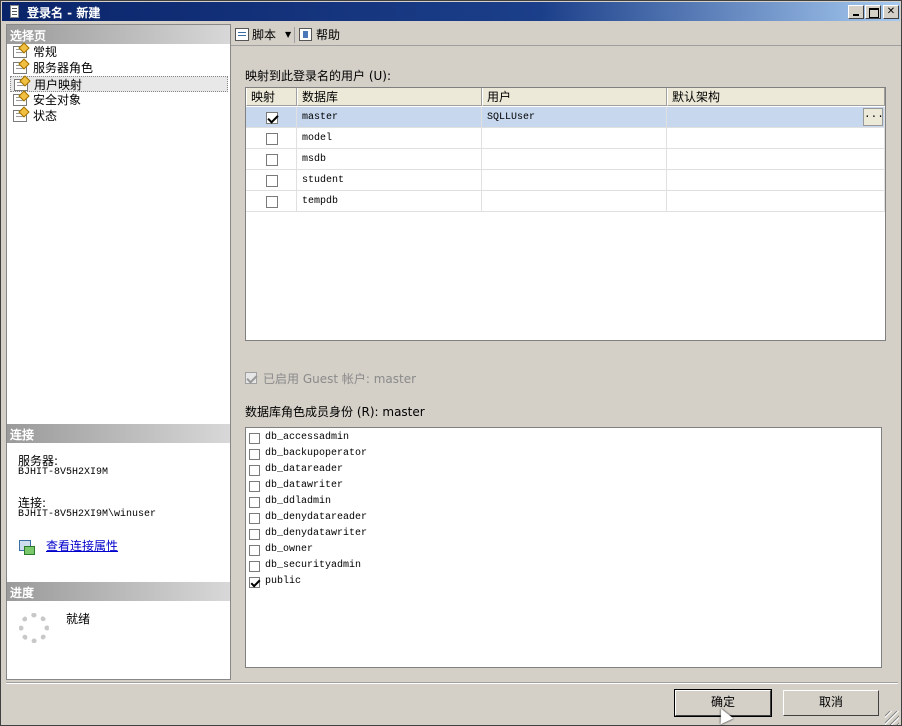 The width and height of the screenshot is (902, 726). I want to click on list-item: db_accessadmin, so click(563, 438).